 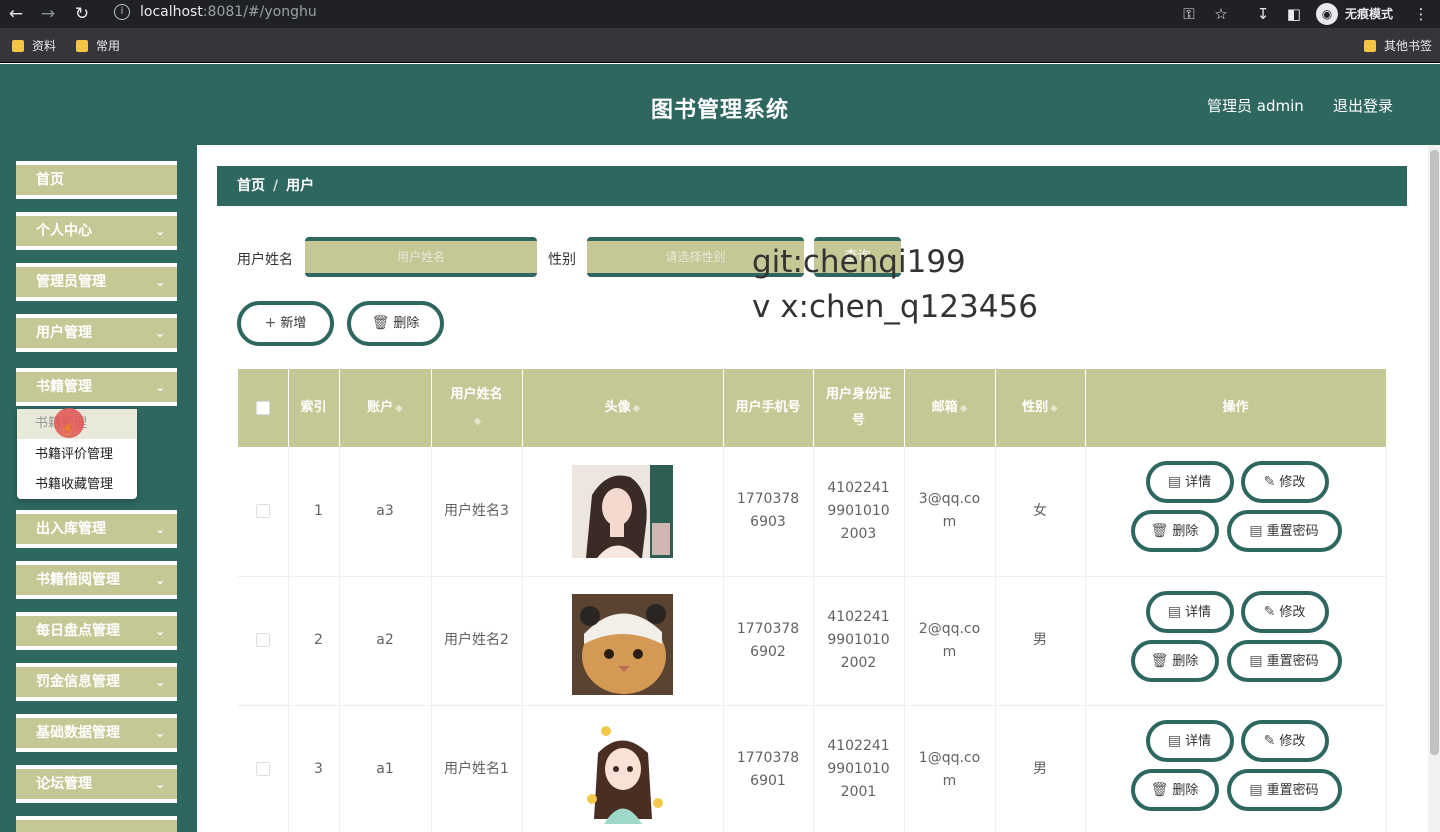 I want to click on download-icon: ↧, so click(x=1263, y=14).